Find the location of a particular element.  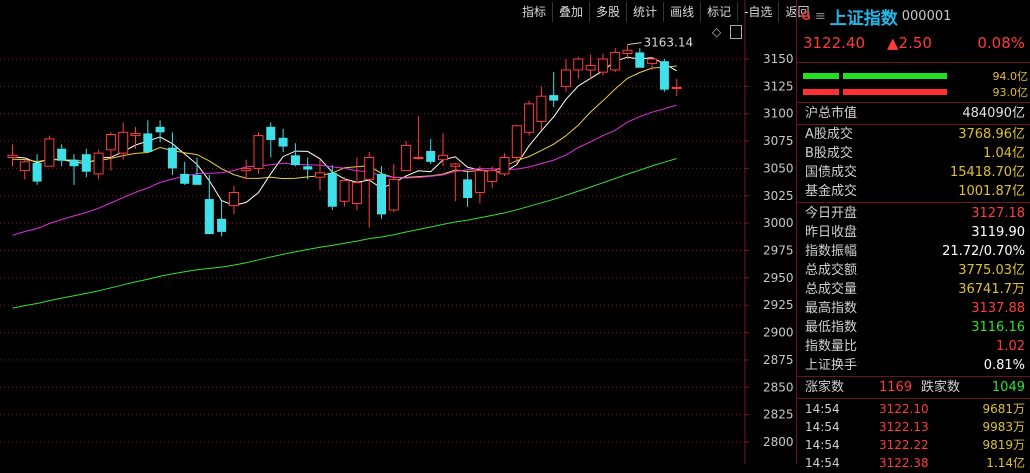

overlay-button: 叠加 is located at coordinates (570, 12).